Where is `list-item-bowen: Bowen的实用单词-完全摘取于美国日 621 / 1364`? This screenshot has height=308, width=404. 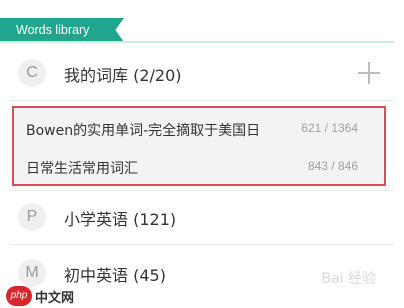 list-item-bowen: Bowen的实用单词-完全摘取于美国日 621 / 1364 is located at coordinates (199, 129).